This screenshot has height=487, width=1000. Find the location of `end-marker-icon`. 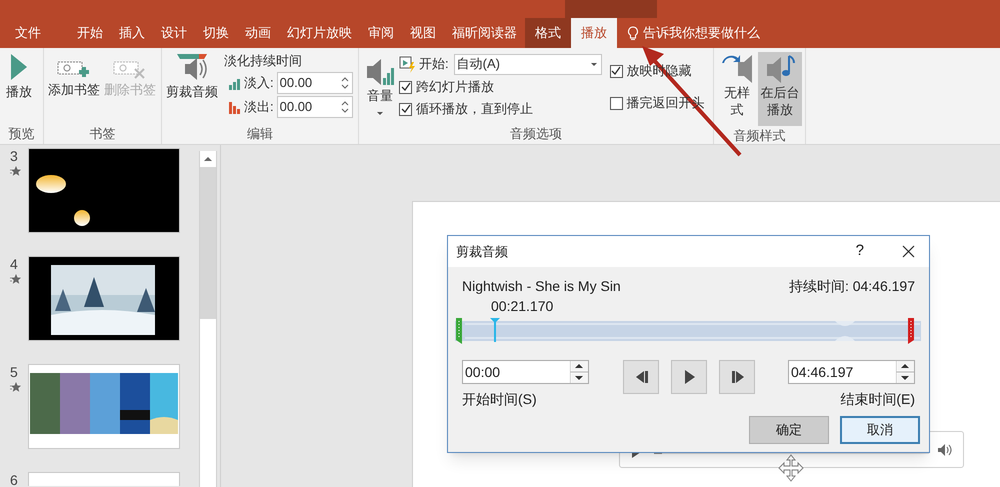

end-marker-icon is located at coordinates (911, 331).